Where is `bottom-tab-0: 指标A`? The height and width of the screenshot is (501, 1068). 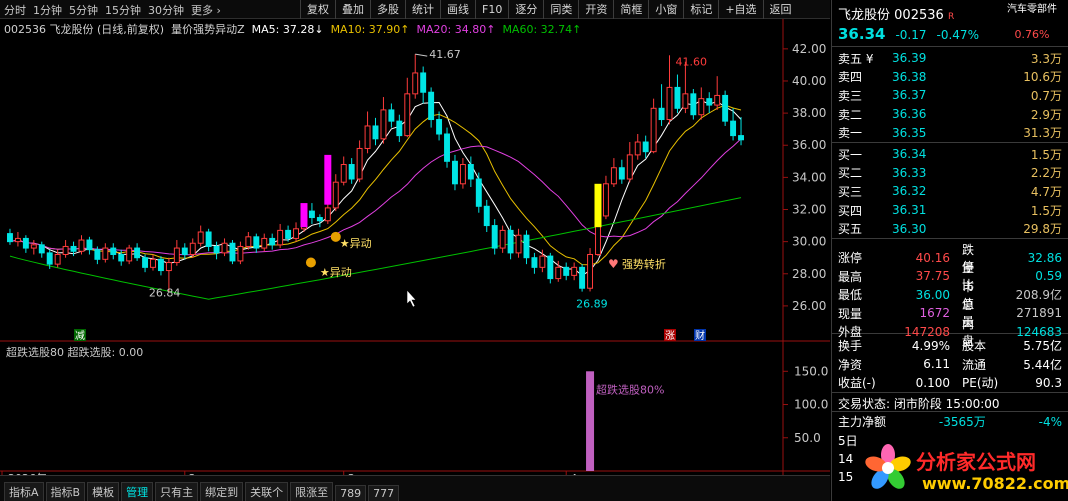 bottom-tab-0: 指标A is located at coordinates (24, 491).